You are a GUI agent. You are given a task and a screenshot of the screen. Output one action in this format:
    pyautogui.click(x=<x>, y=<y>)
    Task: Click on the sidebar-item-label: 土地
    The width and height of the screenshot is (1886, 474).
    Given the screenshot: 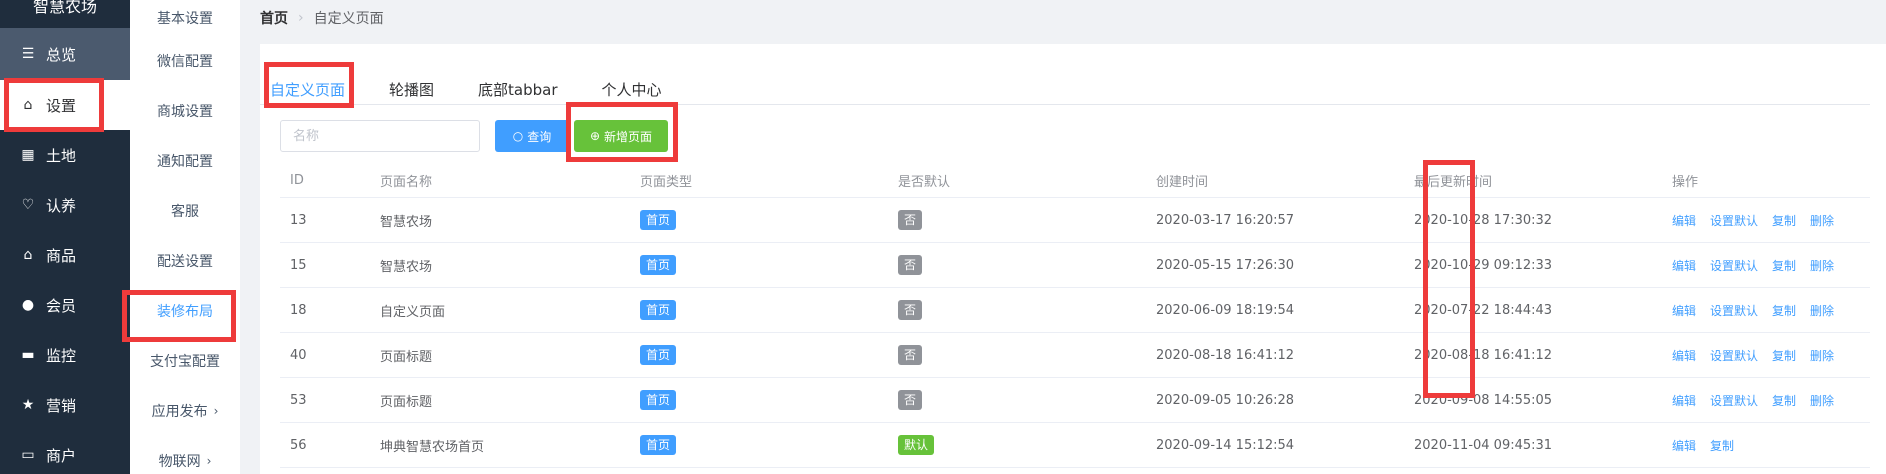 What is the action you would take?
    pyautogui.click(x=61, y=155)
    